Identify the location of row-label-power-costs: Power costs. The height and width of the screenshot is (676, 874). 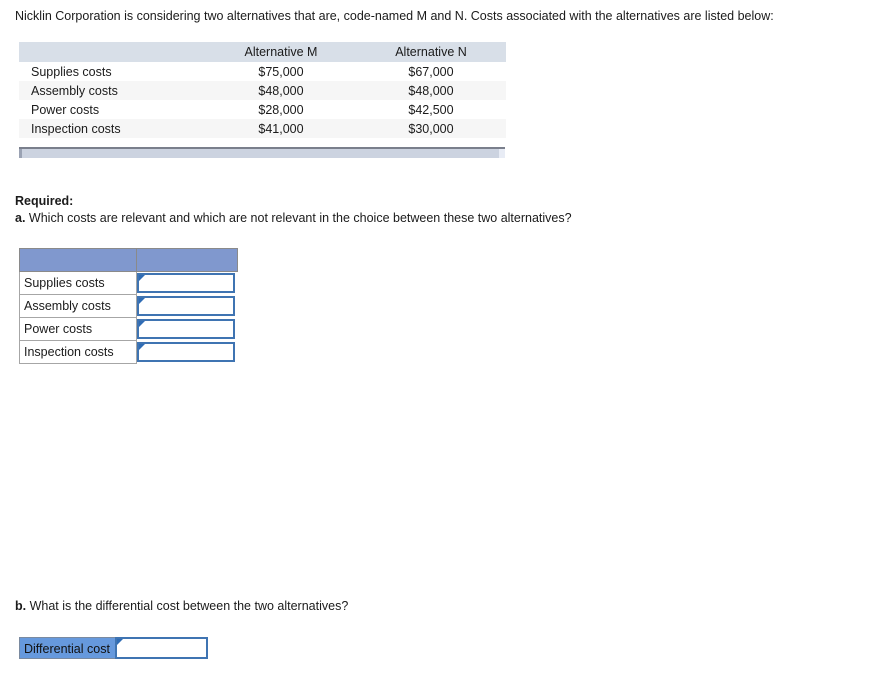
(112, 109).